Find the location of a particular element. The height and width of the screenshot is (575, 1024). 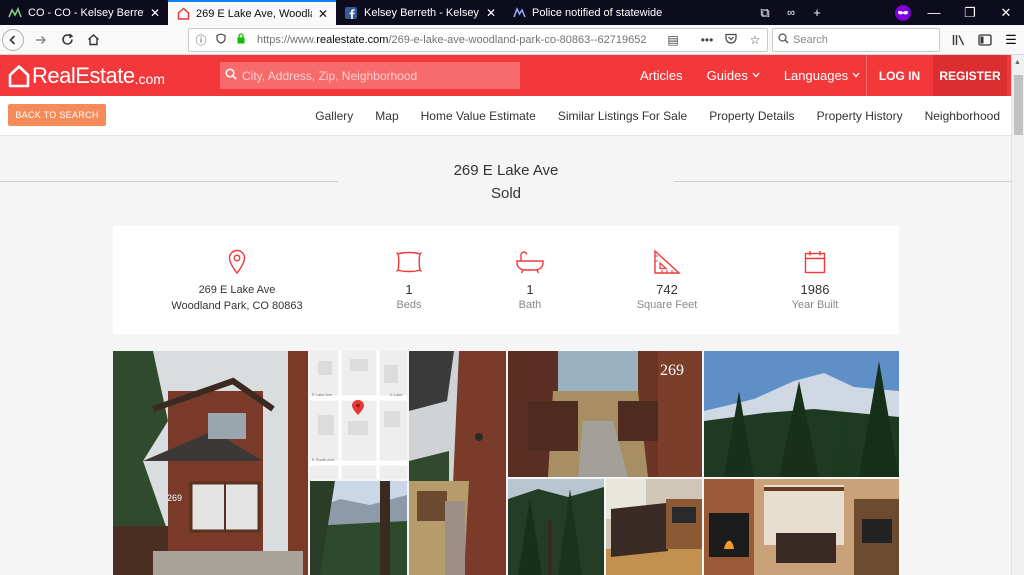

tab-property-details: Property Details is located at coordinates (751, 116).